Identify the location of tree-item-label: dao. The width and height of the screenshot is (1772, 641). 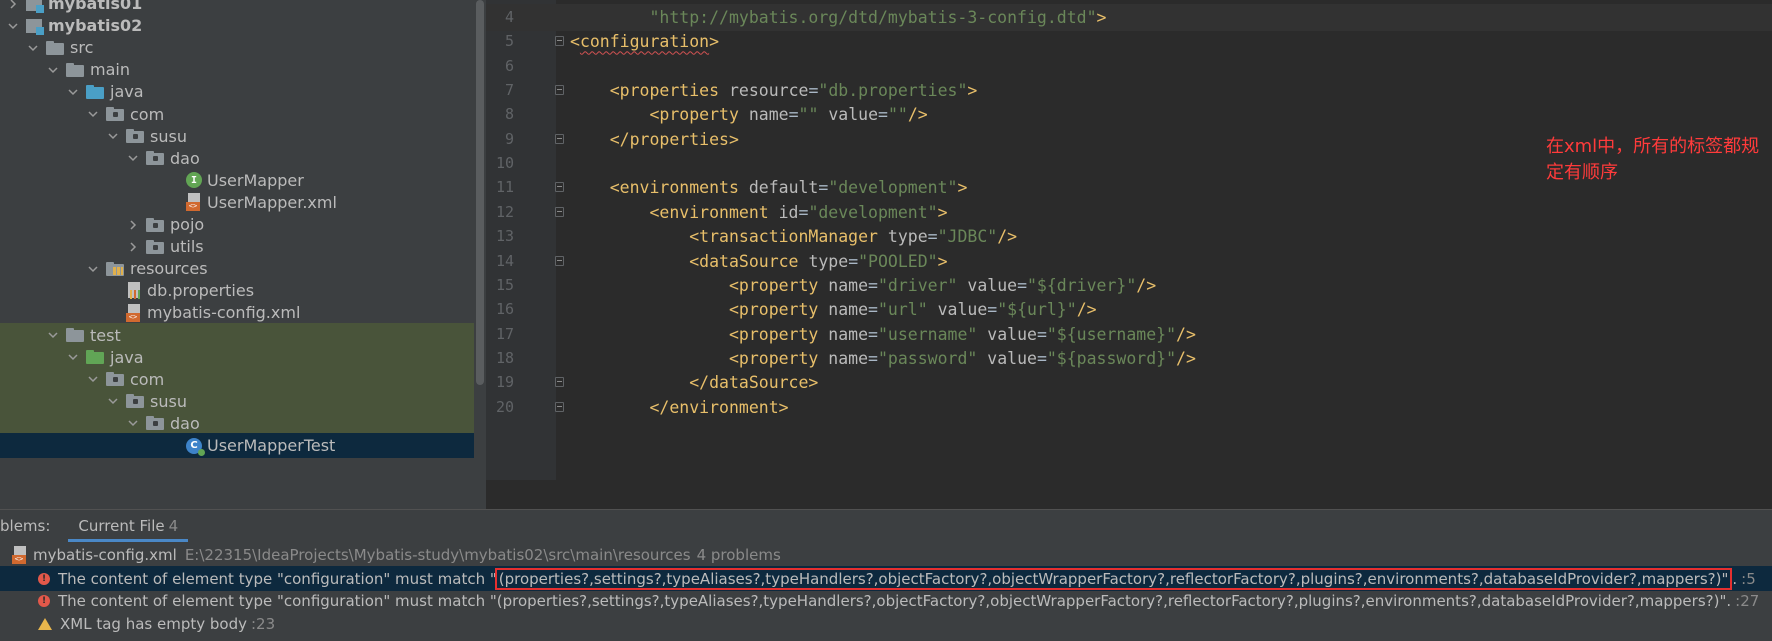
(185, 423).